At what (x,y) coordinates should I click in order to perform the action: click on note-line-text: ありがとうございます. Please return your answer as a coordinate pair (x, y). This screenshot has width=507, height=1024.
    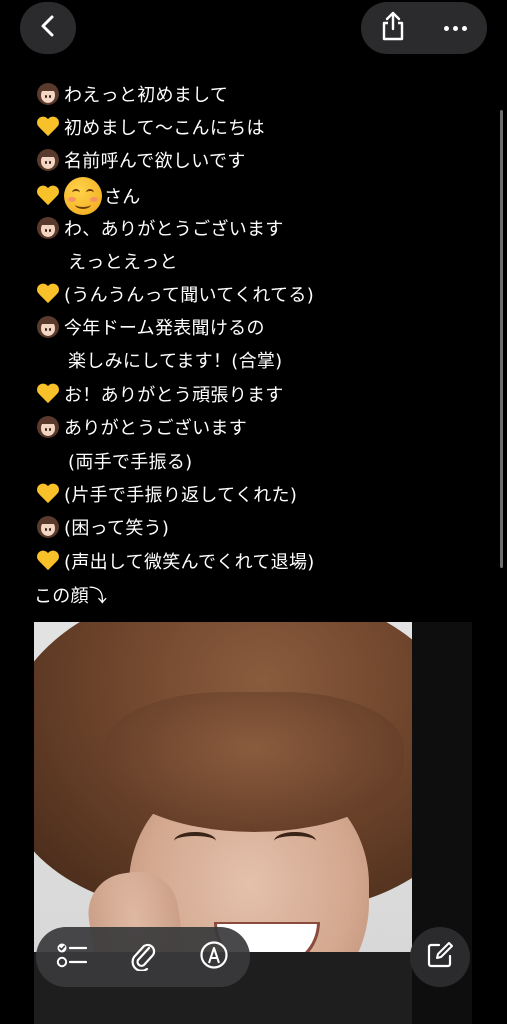
    Looking at the image, I should click on (155, 428).